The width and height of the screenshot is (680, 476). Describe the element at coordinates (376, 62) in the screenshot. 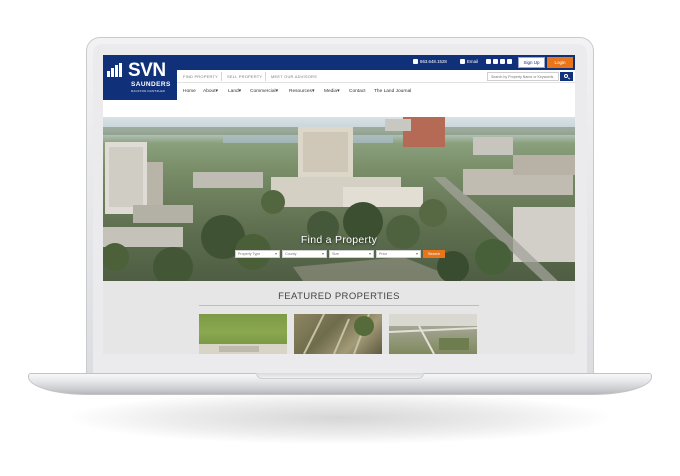

I see `top-utility-bar: 863.648.1528 Email Sign Up Login` at that location.